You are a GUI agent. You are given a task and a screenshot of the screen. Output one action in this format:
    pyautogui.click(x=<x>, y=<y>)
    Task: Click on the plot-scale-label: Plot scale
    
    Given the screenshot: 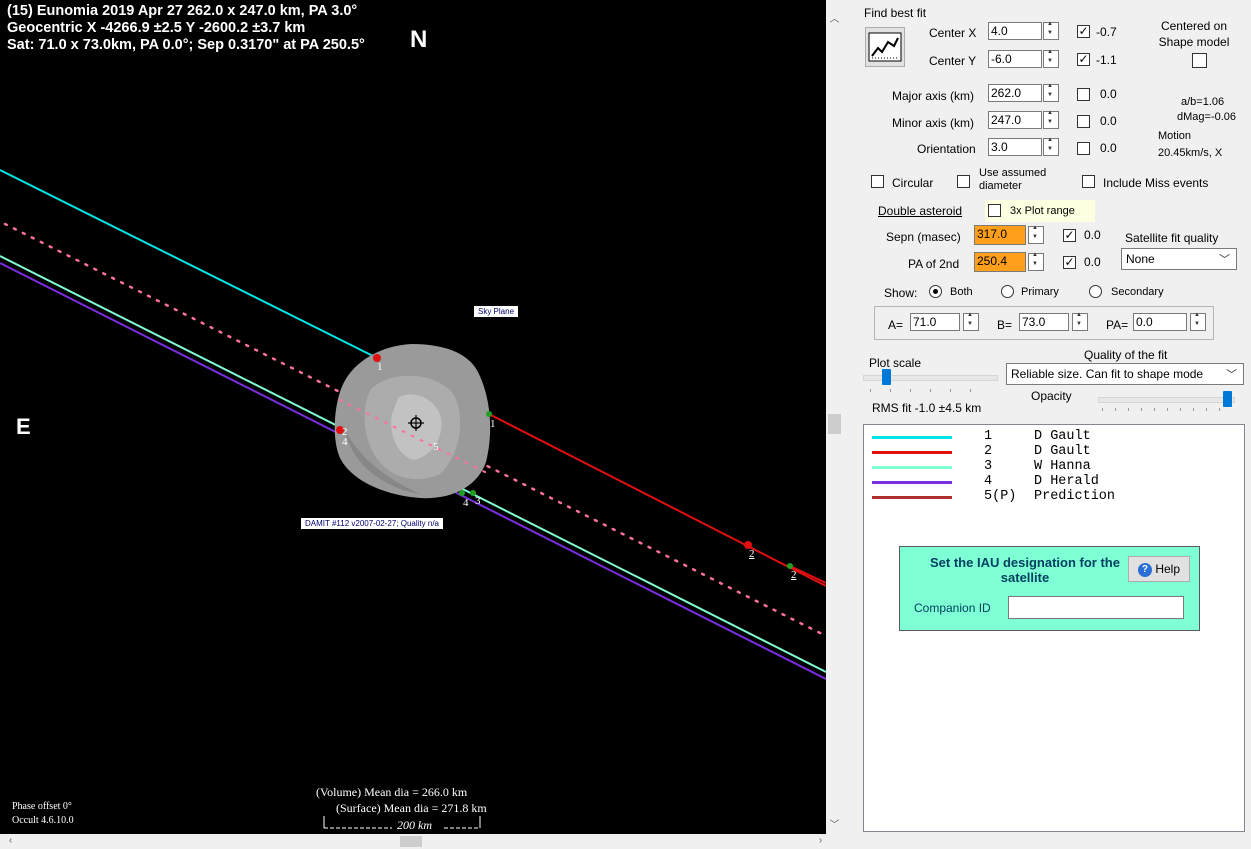 What is the action you would take?
    pyautogui.click(x=895, y=363)
    